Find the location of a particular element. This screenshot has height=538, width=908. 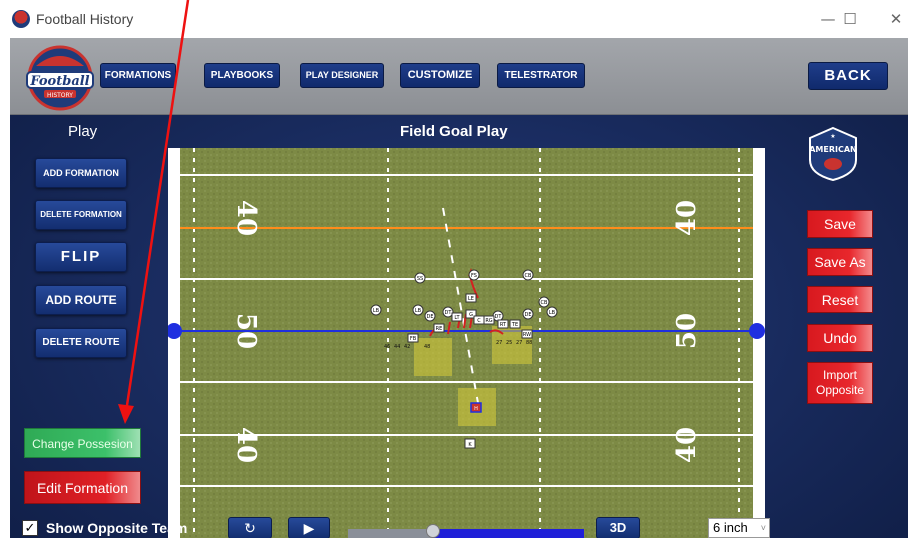

reset-button: Reset is located at coordinates (840, 299).